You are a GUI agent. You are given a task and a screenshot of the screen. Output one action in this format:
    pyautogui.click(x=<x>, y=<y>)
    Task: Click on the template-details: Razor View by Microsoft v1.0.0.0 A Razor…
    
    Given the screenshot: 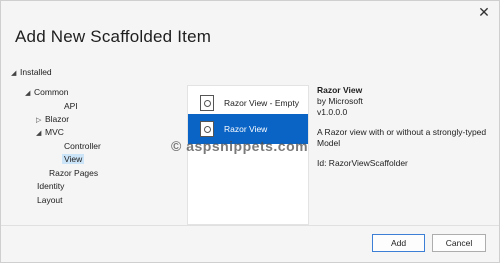 What is the action you would take?
    pyautogui.click(x=404, y=127)
    